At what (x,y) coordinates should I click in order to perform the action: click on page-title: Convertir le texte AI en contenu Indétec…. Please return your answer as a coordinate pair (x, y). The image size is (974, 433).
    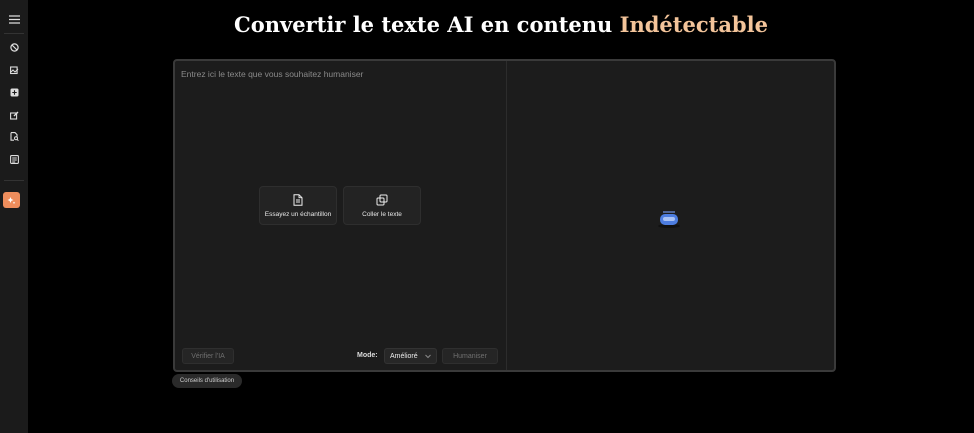
    Looking at the image, I should click on (501, 25).